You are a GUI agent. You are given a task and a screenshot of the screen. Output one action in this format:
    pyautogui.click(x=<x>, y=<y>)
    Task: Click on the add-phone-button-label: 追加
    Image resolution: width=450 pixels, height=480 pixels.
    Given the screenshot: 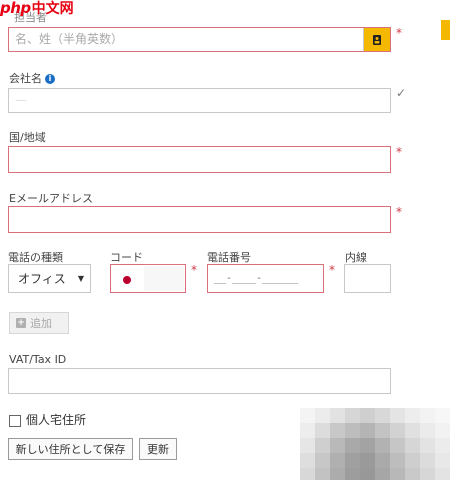 What is the action you would take?
    pyautogui.click(x=41, y=323)
    